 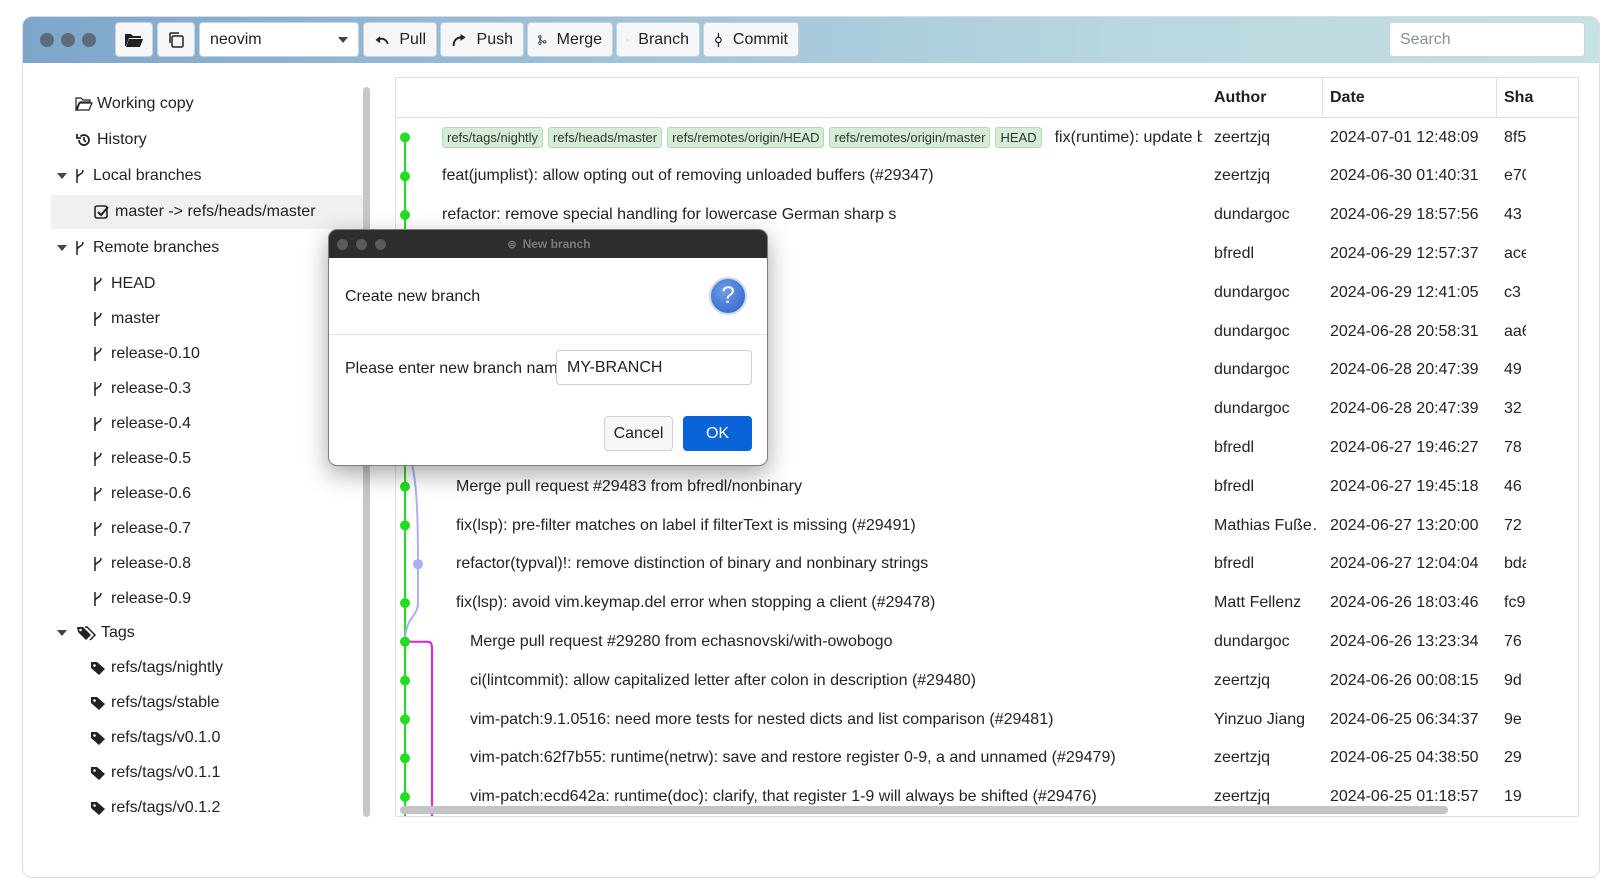 I want to click on sidebar-section-remote-branches: Remote branches, so click(x=193, y=248).